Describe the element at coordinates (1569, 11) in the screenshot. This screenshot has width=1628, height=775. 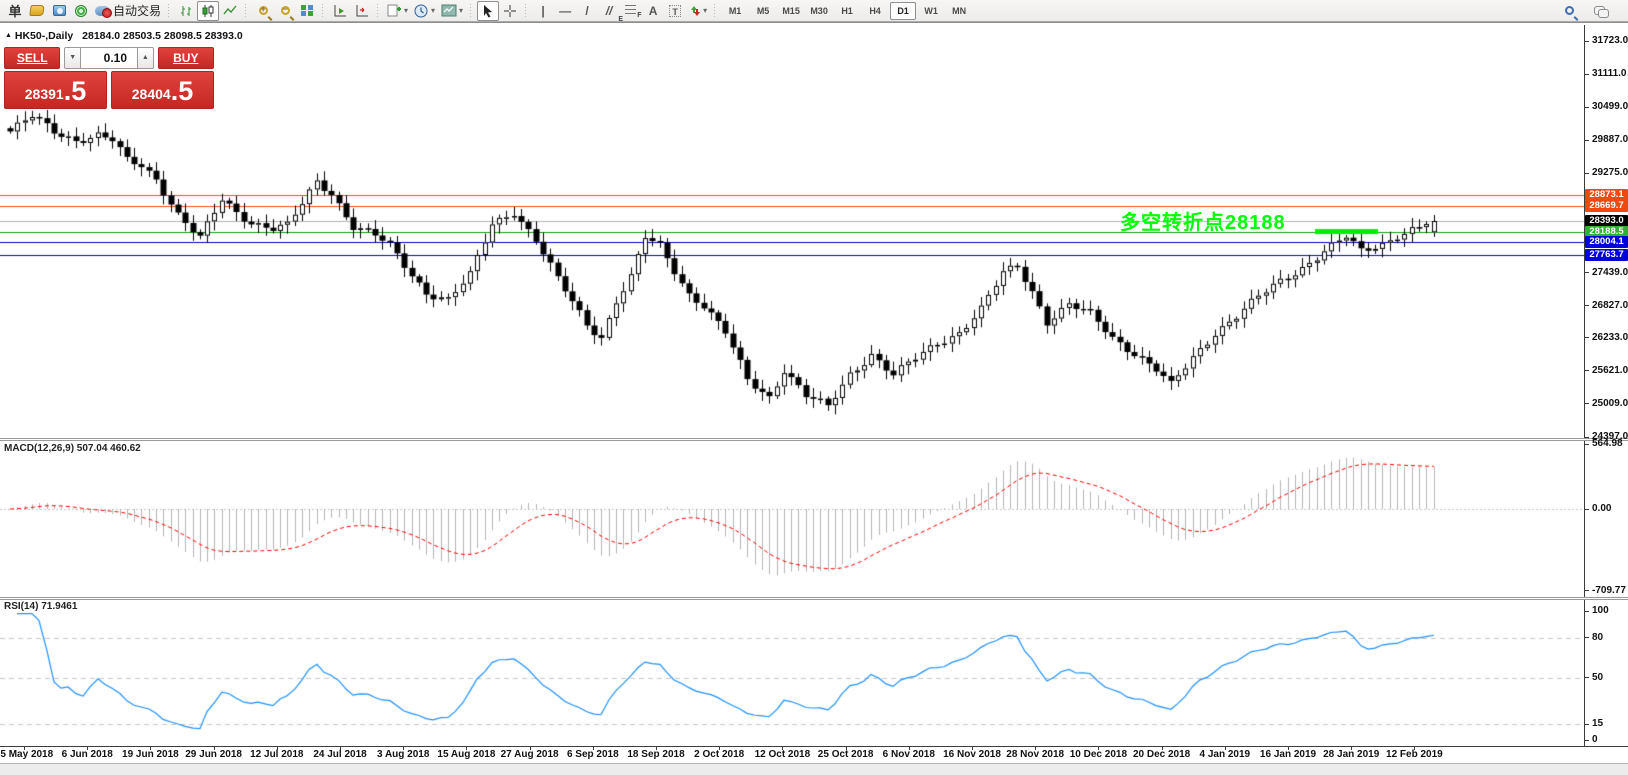
I see `search-button` at that location.